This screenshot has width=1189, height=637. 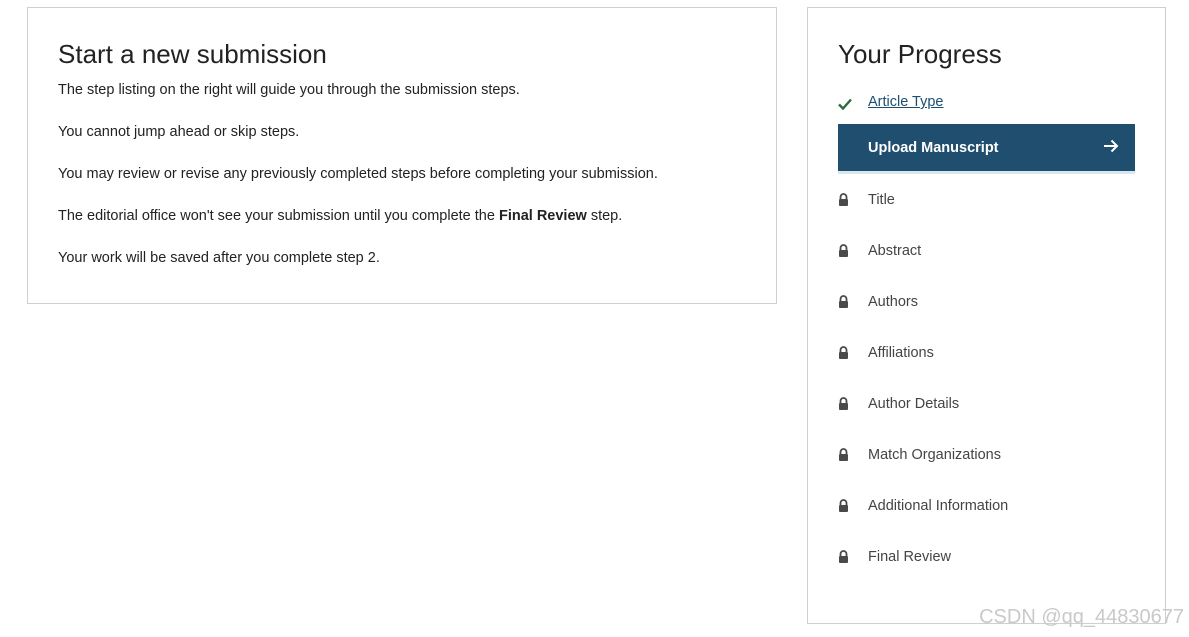 What do you see at coordinates (986, 352) in the screenshot?
I see `step-affiliations: Affiliations` at bounding box center [986, 352].